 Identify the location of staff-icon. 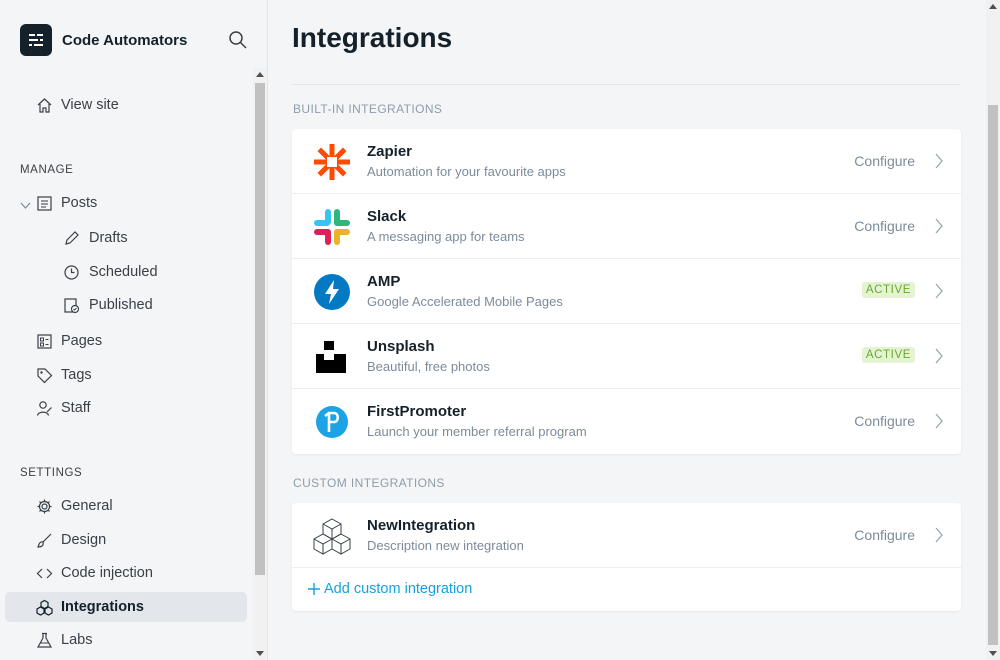
(44, 408).